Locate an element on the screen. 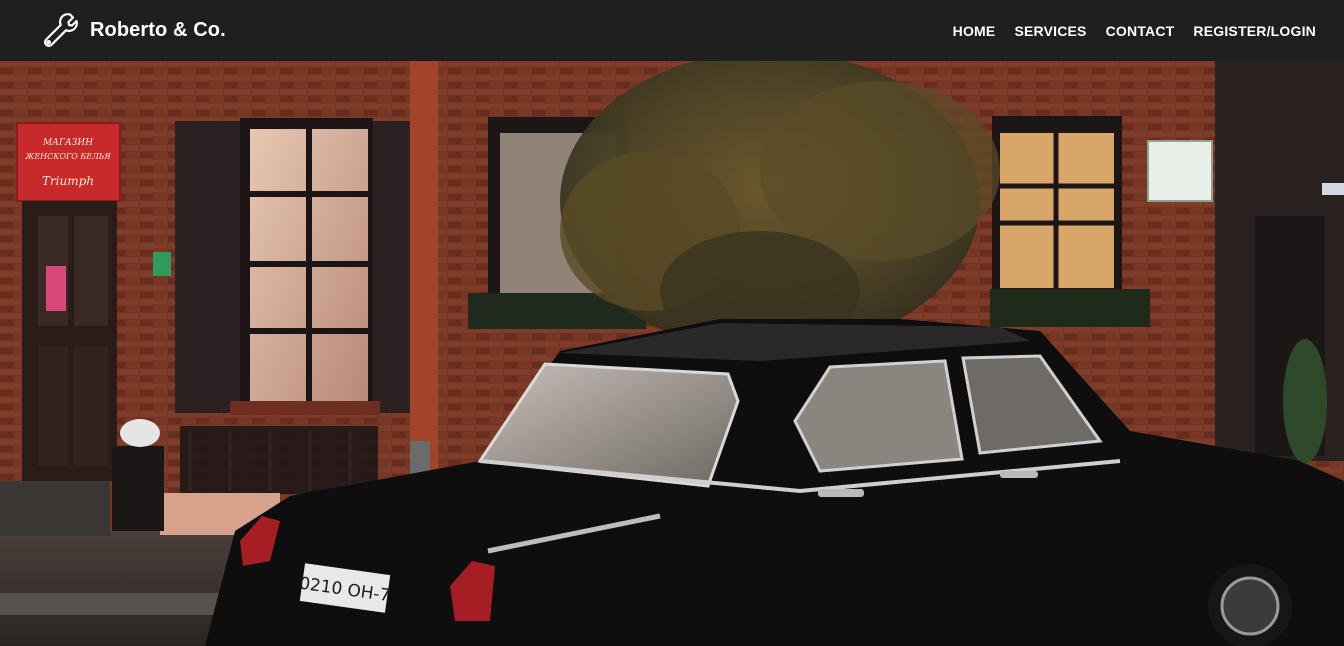  svg-text: ЖЕНСКОГО БЕЛЬЯ is located at coordinates (67, 156).